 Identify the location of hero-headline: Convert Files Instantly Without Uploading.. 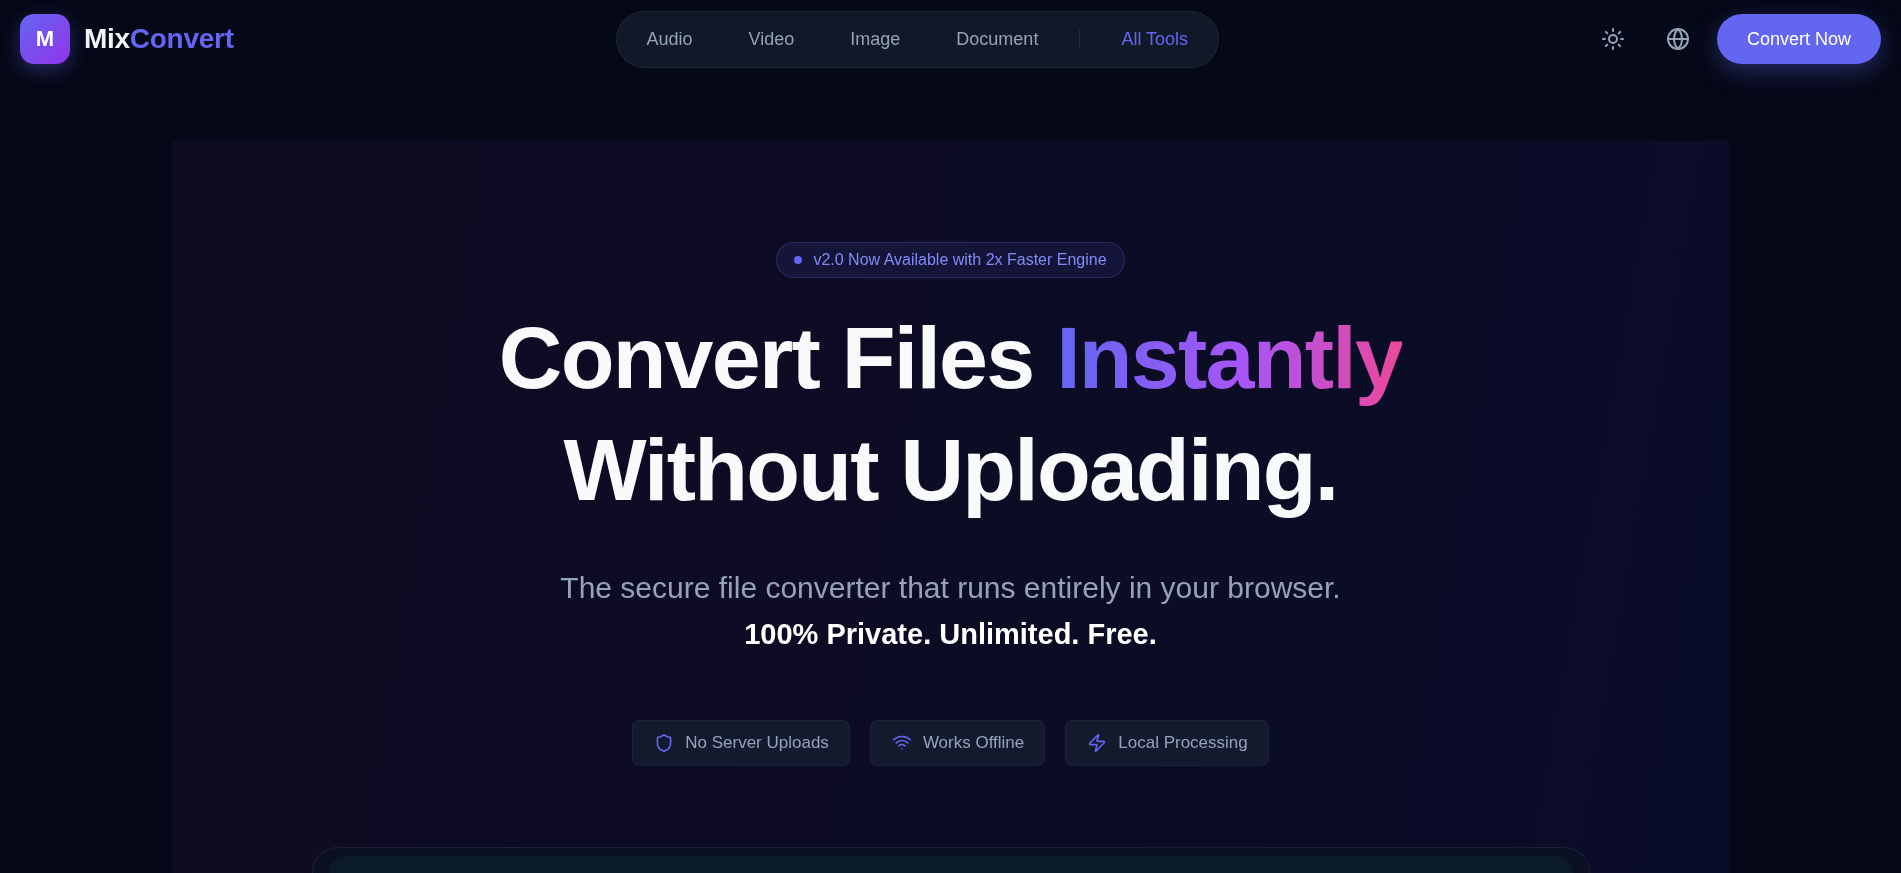
(950, 414).